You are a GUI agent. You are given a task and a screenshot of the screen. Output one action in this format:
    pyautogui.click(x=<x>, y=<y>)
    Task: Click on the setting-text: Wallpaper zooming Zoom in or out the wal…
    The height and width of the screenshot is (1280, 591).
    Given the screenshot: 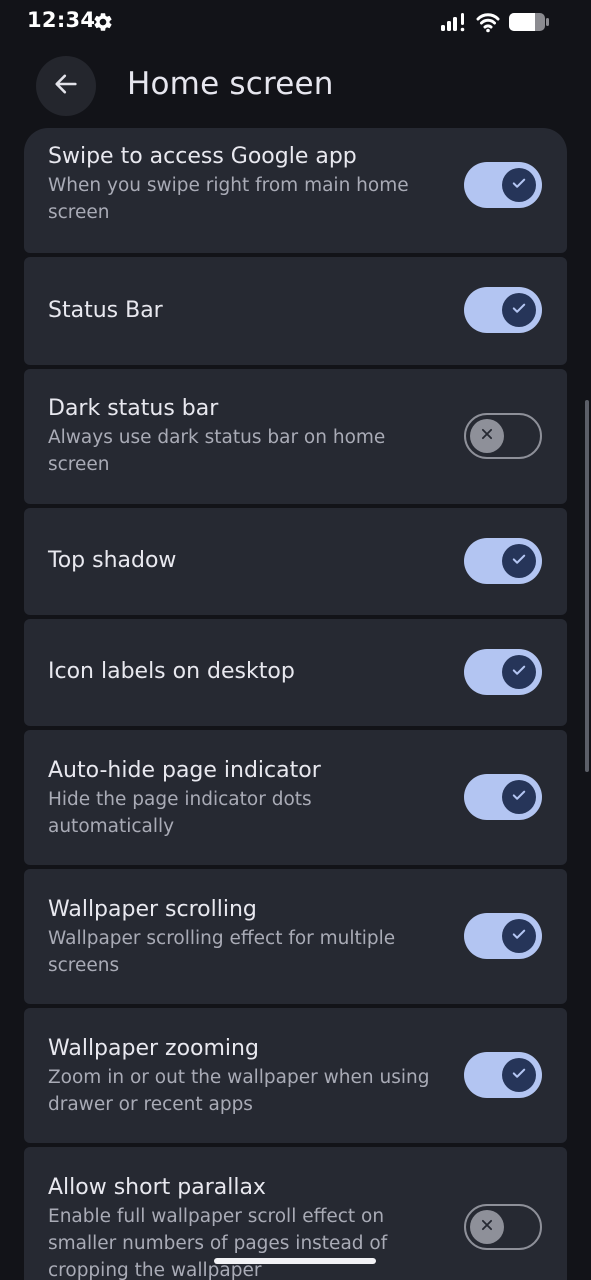 What is the action you would take?
    pyautogui.click(x=248, y=1076)
    